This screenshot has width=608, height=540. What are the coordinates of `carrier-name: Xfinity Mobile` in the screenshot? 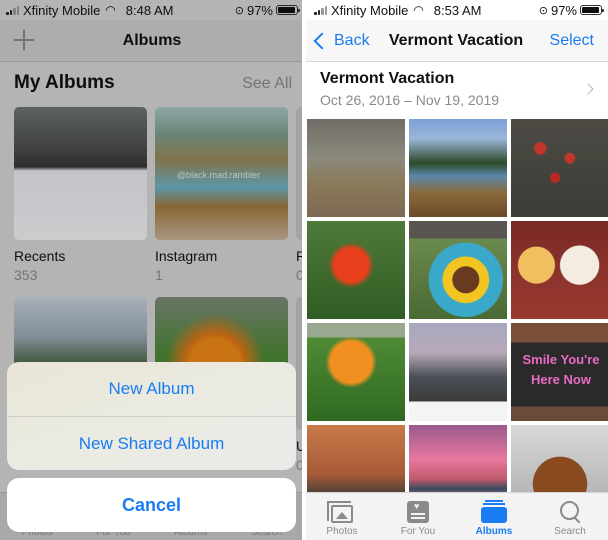 It's located at (370, 10).